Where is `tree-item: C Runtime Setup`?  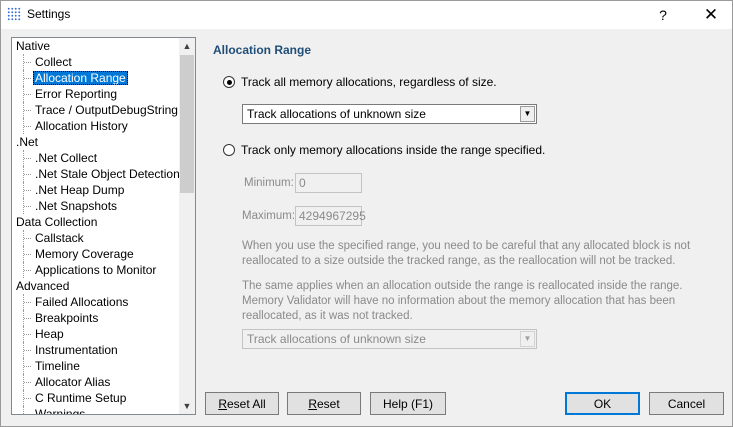 tree-item: C Runtime Setup is located at coordinates (96, 398).